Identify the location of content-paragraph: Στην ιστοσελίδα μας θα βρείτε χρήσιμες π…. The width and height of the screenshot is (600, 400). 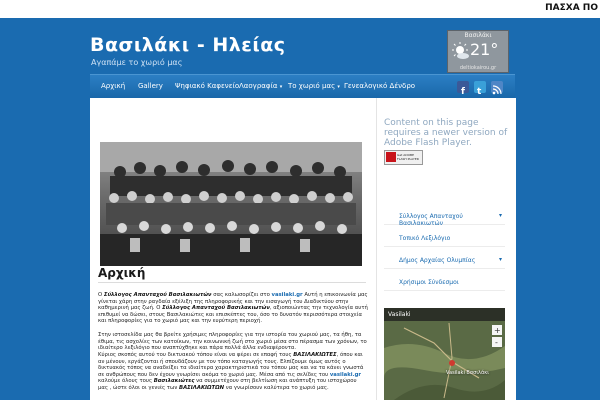
(232, 342).